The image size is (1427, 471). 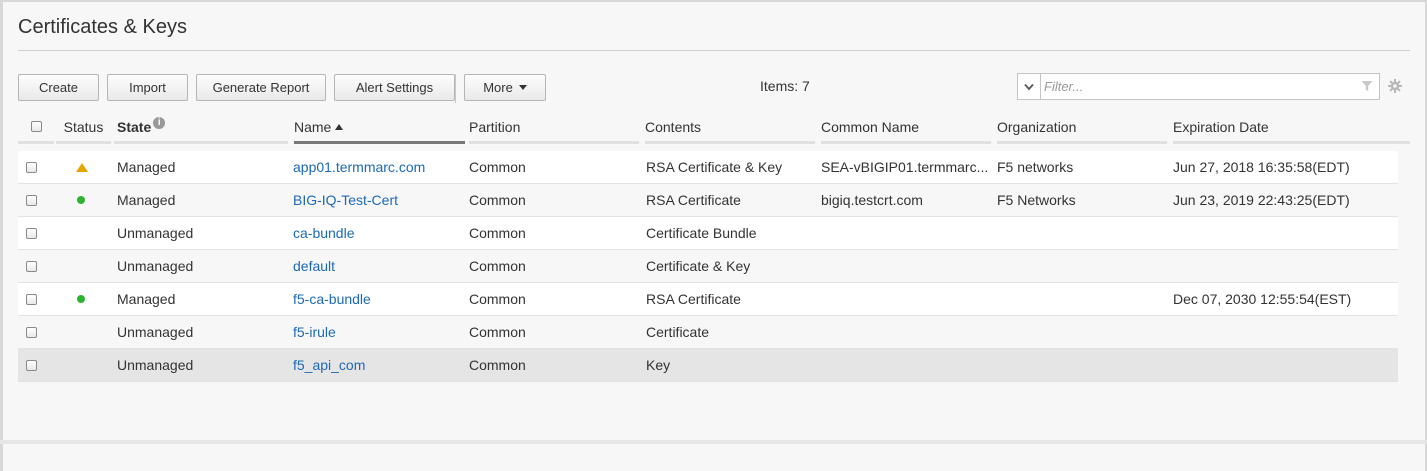 What do you see at coordinates (714, 50) in the screenshot?
I see `title-divider` at bounding box center [714, 50].